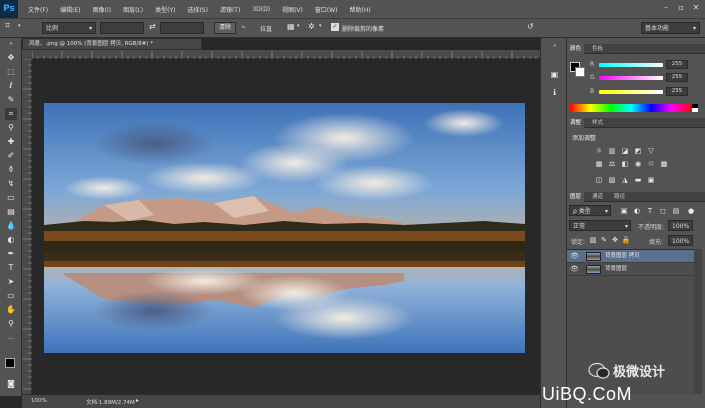  Describe the element at coordinates (666, 8) in the screenshot. I see `minimize-icon: –` at that location.